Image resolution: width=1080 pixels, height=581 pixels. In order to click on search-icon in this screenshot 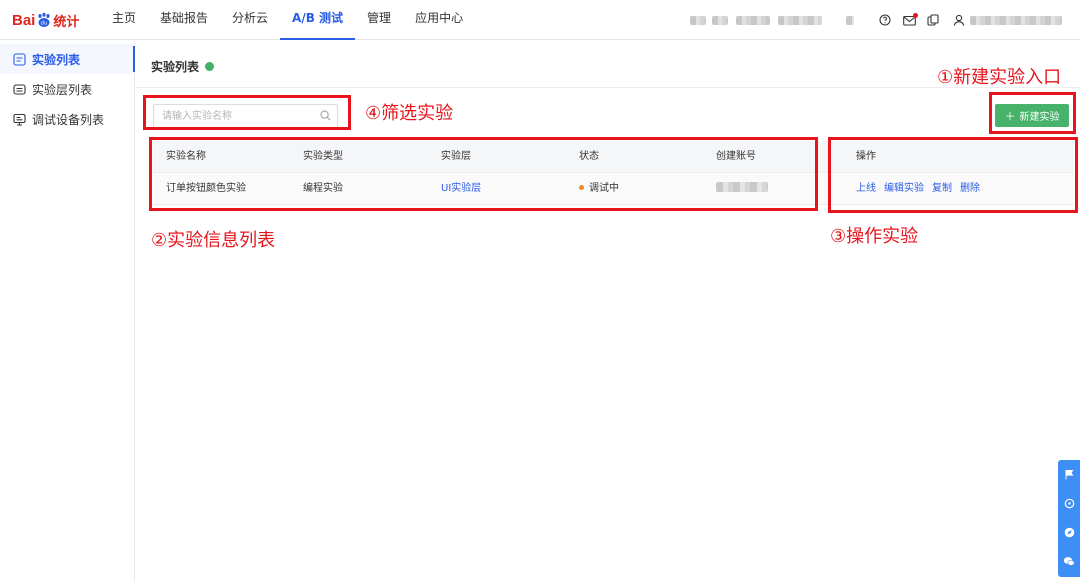, I will do `click(325, 115)`.